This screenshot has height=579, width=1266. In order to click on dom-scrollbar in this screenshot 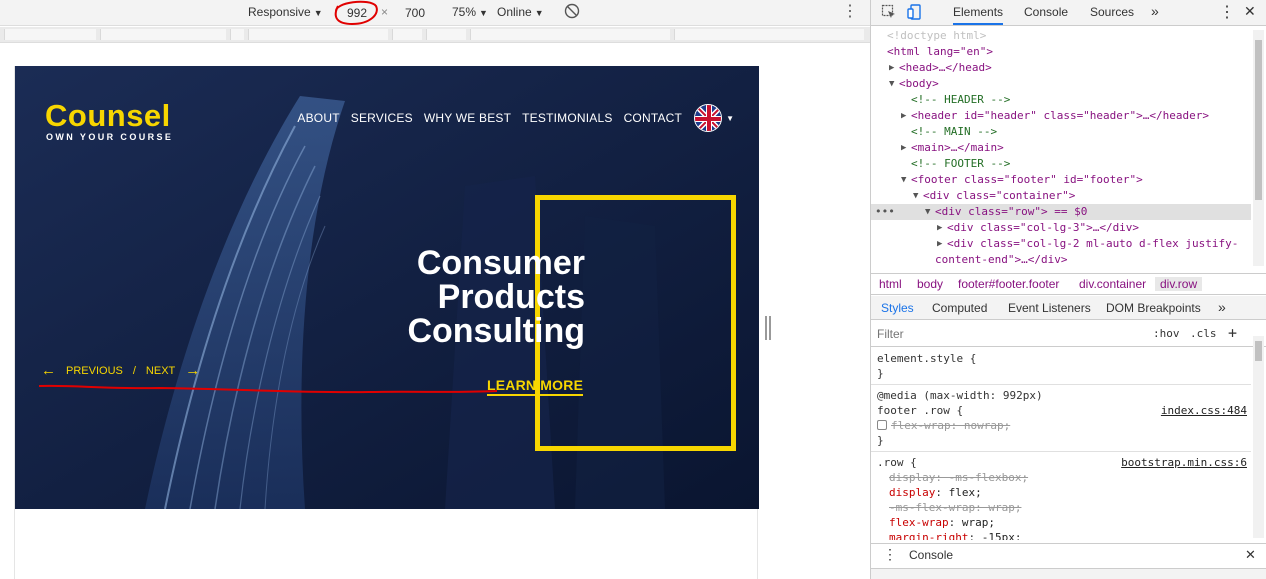, I will do `click(1258, 148)`.